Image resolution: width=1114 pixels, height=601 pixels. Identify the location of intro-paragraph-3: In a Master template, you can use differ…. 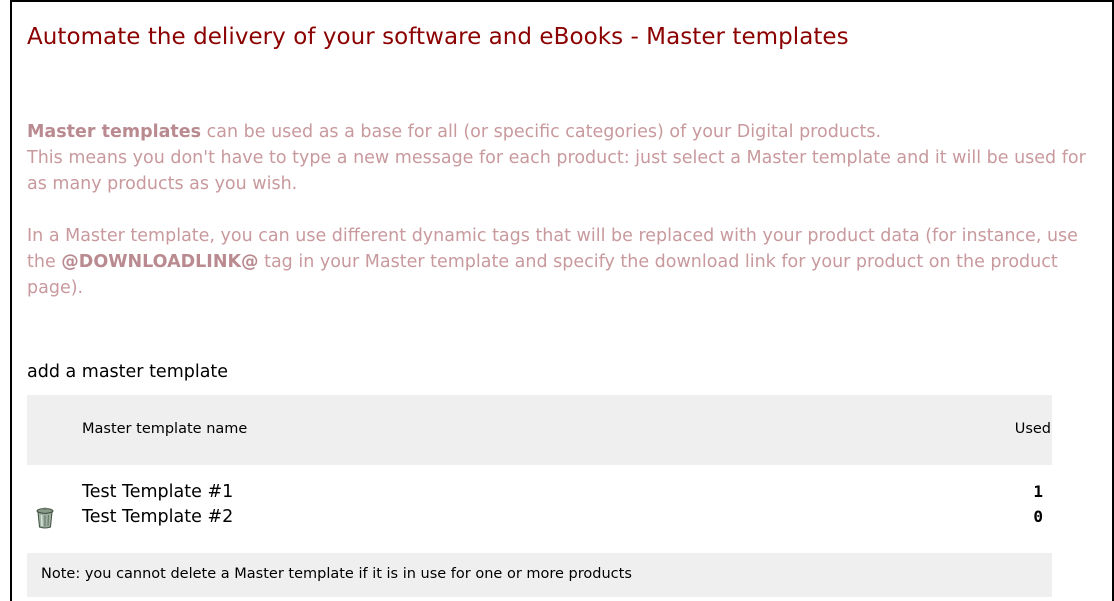
(557, 262).